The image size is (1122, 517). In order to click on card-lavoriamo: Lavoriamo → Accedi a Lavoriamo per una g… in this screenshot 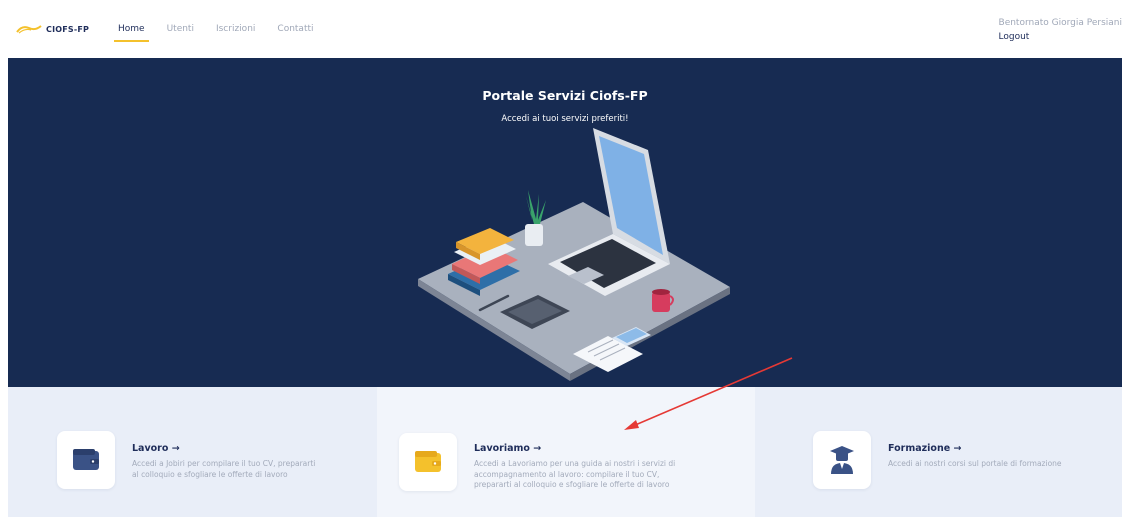, I will do `click(566, 452)`.